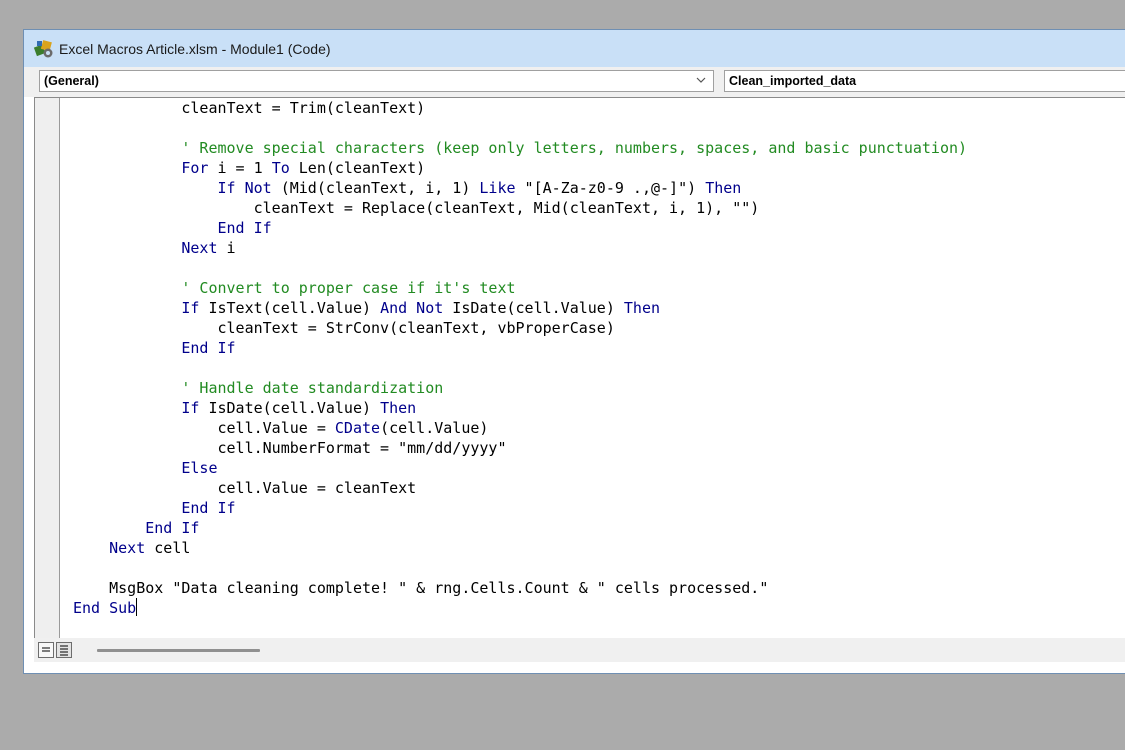  Describe the element at coordinates (599, 108) in the screenshot. I see `code-line: cleanText = Trim(cleanText)` at that location.